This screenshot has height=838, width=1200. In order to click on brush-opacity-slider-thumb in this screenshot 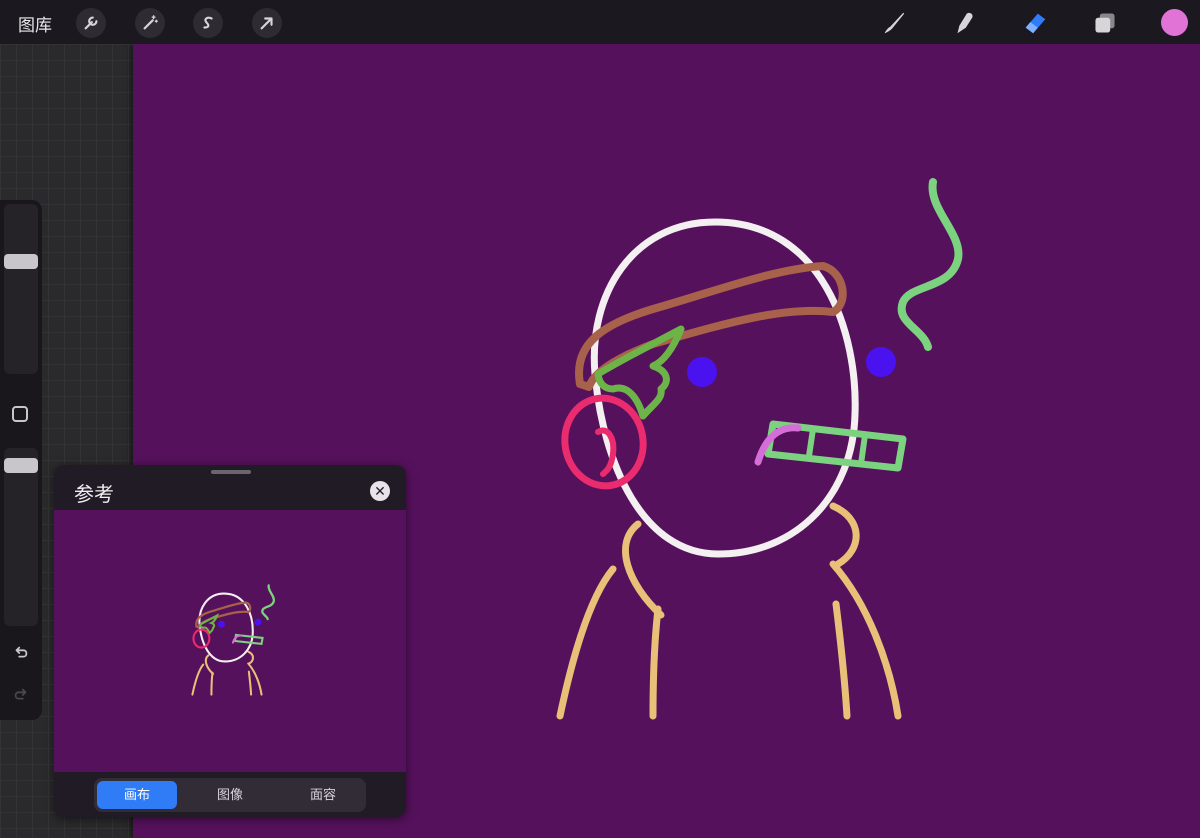, I will do `click(21, 465)`.